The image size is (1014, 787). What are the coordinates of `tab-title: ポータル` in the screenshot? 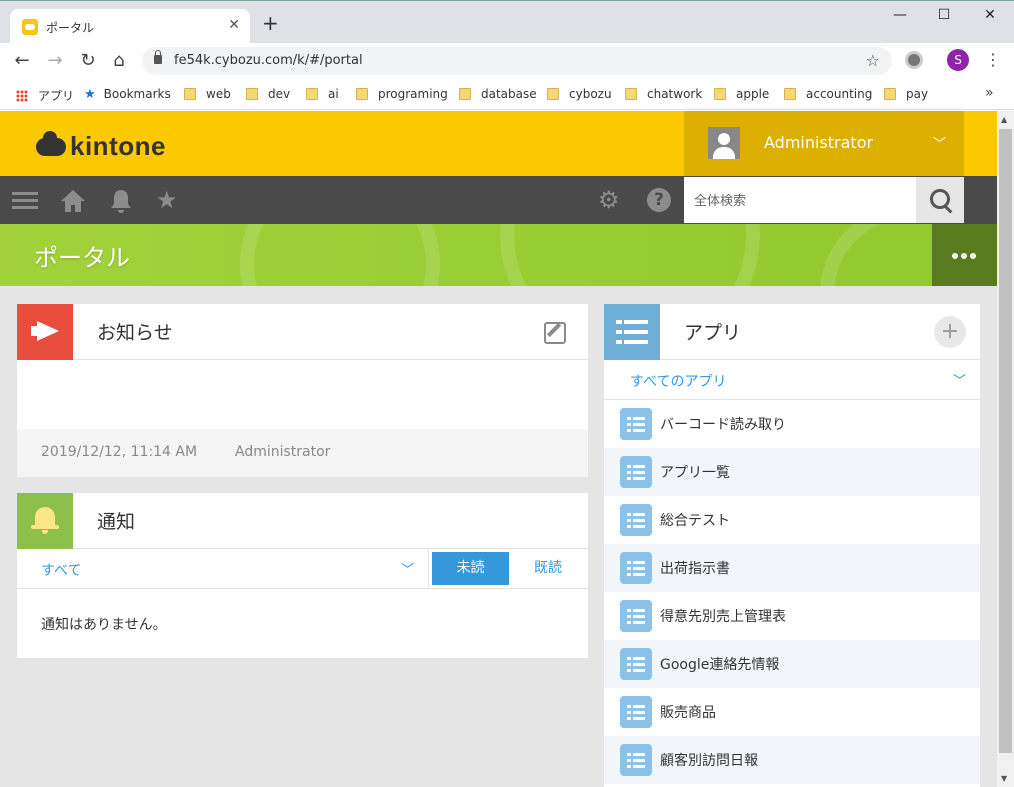 It's located at (70, 28).